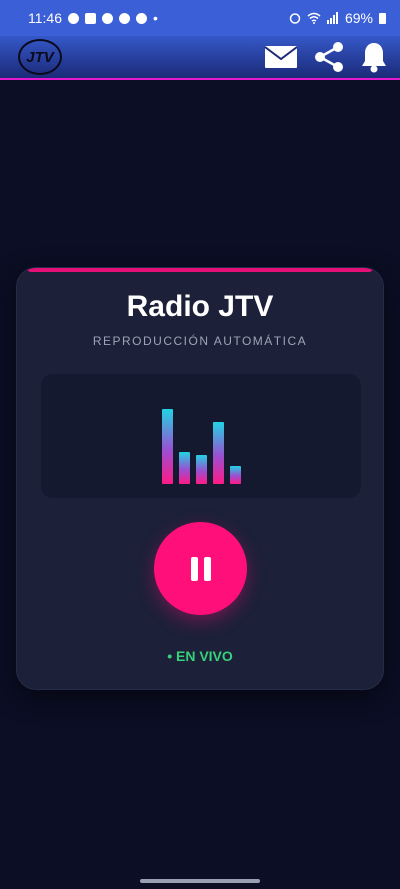  Describe the element at coordinates (329, 57) in the screenshot. I see `share-icon` at that location.